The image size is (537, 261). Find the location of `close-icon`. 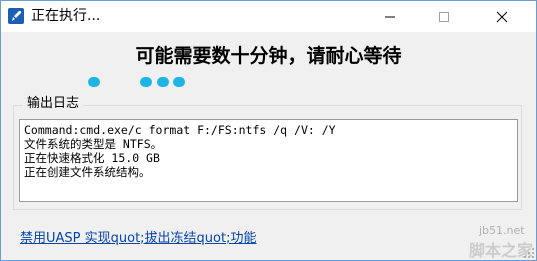

close-icon is located at coordinates (502, 17).